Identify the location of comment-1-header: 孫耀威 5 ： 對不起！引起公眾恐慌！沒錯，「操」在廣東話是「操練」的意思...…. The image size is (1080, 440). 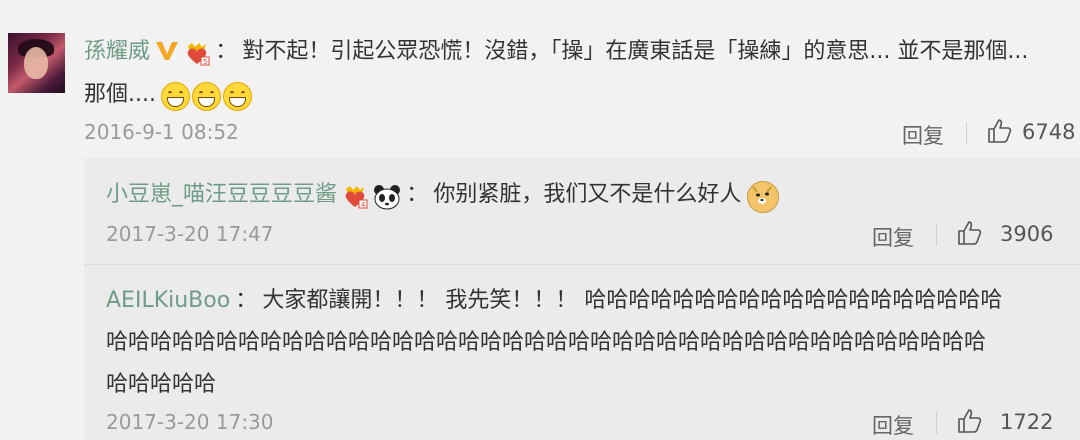
(556, 53).